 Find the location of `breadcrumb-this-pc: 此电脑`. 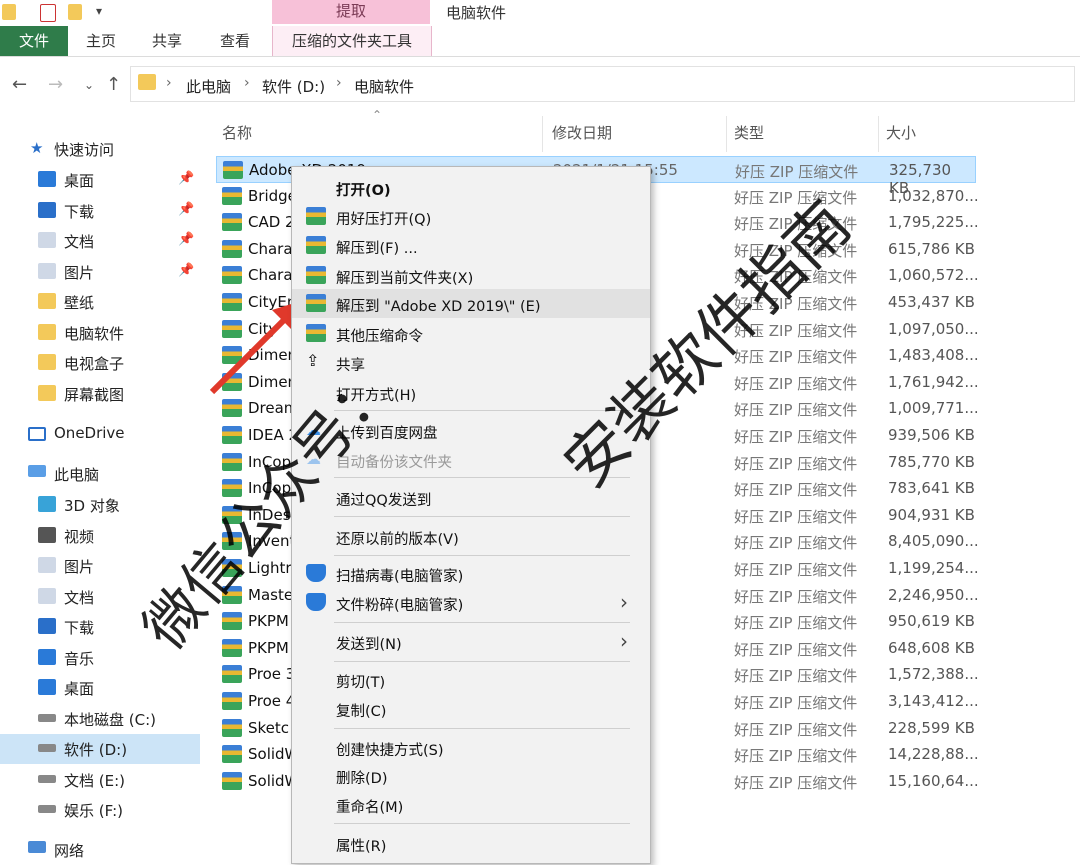

breadcrumb-this-pc: 此电脑 is located at coordinates (208, 86).